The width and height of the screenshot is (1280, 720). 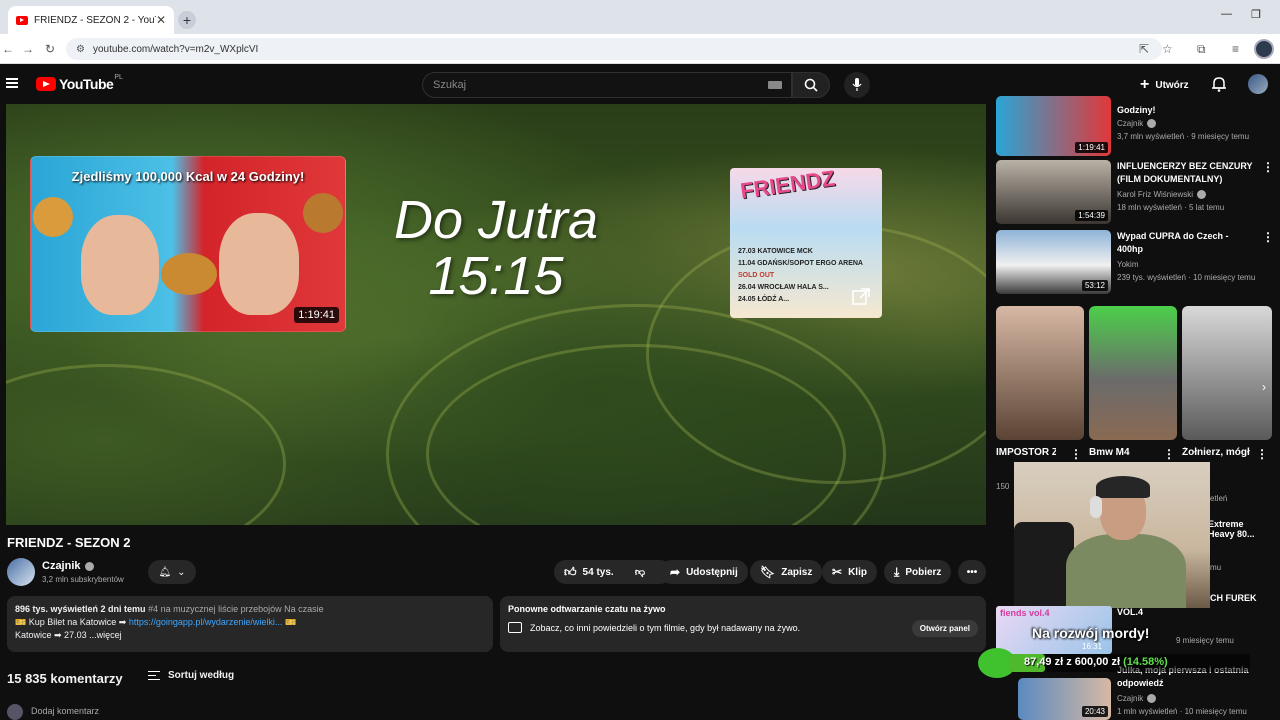 What do you see at coordinates (849, 572) in the screenshot?
I see `clip-button: ✂ Klip` at bounding box center [849, 572].